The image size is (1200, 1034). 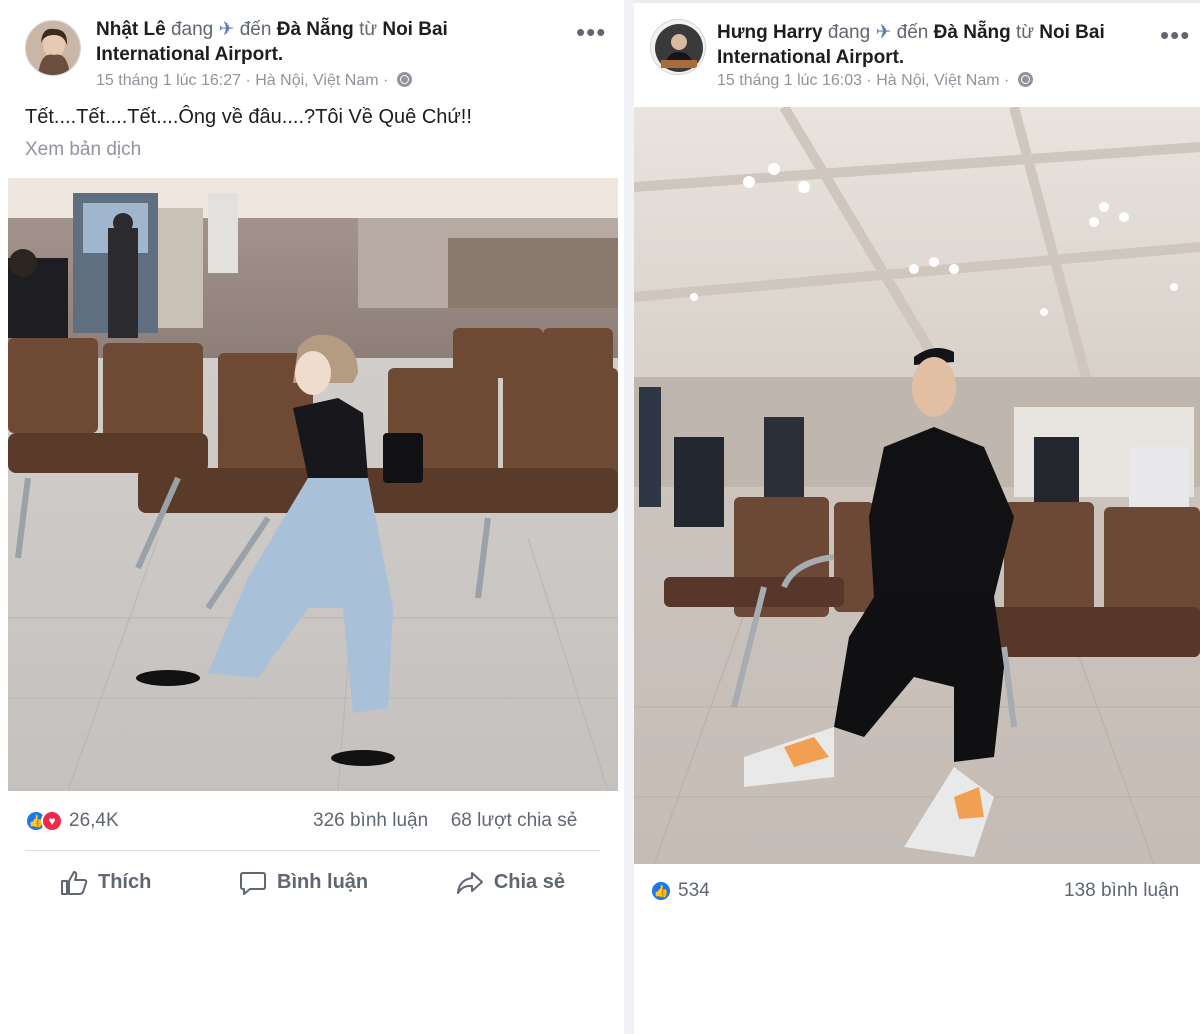 What do you see at coordinates (445, 821) in the screenshot?
I see `engagement-counts: 326 bình luận 68 lượt chia sẻ` at bounding box center [445, 821].